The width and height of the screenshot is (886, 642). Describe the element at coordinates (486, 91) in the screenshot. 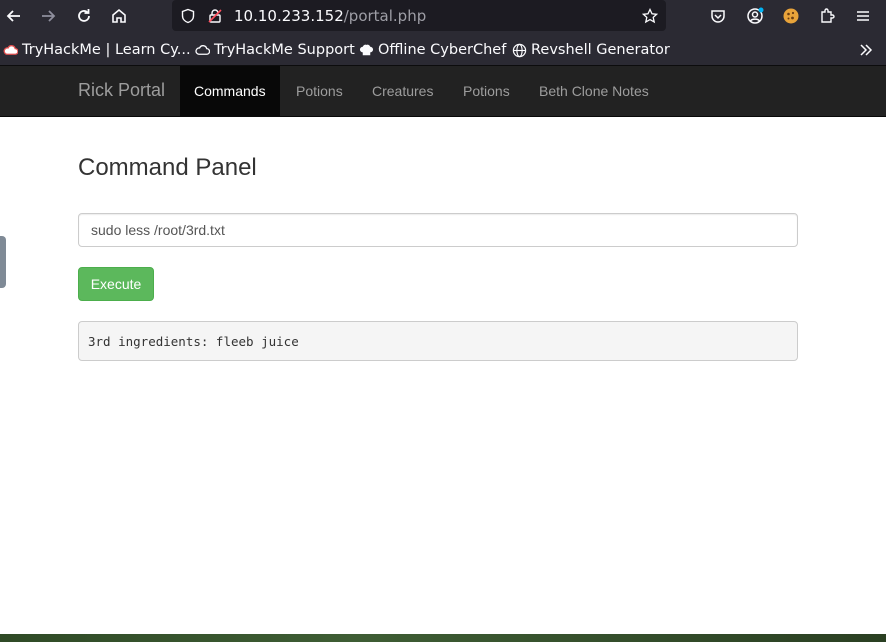

I see `nav-potions-2: Potions` at that location.